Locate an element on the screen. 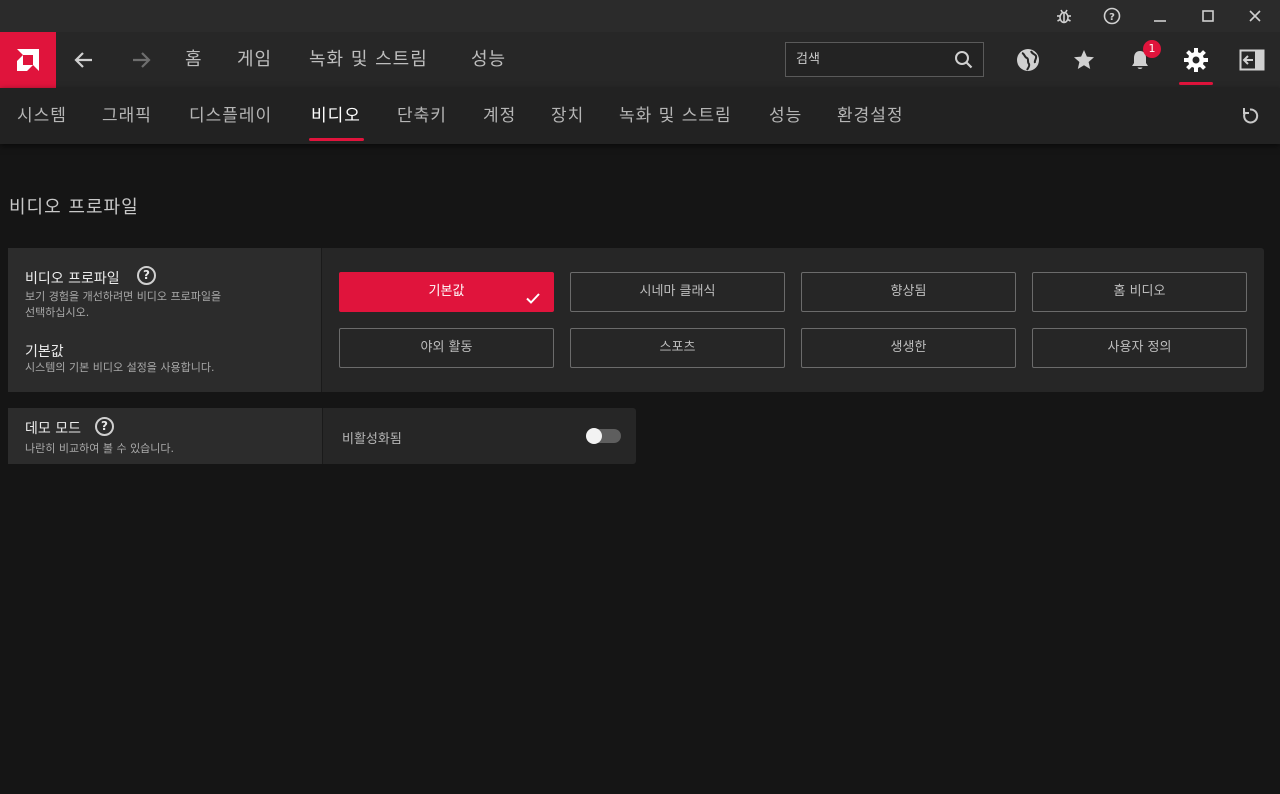  profile-option-cinema-classic: 시네마 클래식 is located at coordinates (677, 292).